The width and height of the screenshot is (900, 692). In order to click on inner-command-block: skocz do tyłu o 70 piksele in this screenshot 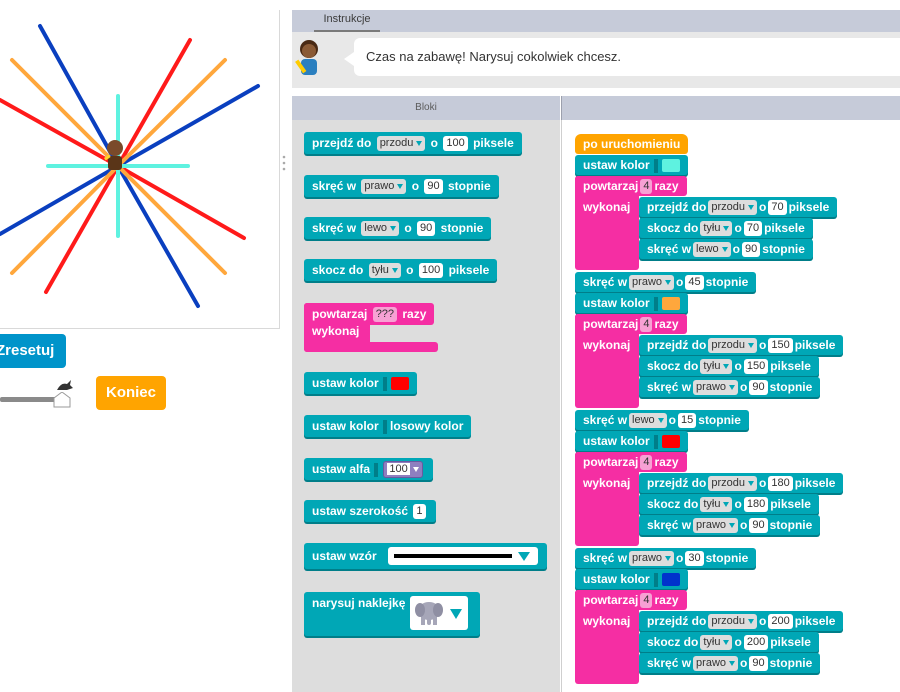, I will do `click(726, 228)`.